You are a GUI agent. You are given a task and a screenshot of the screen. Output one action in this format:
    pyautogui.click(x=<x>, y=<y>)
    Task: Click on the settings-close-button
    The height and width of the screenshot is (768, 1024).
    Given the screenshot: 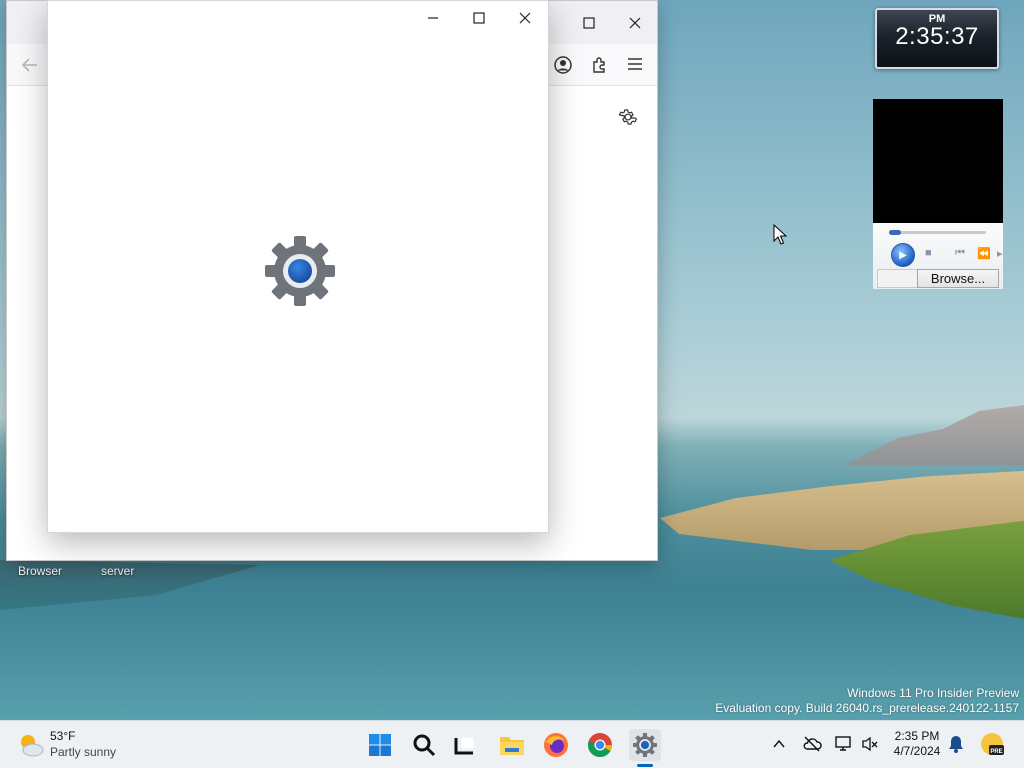 What is the action you would take?
    pyautogui.click(x=525, y=19)
    